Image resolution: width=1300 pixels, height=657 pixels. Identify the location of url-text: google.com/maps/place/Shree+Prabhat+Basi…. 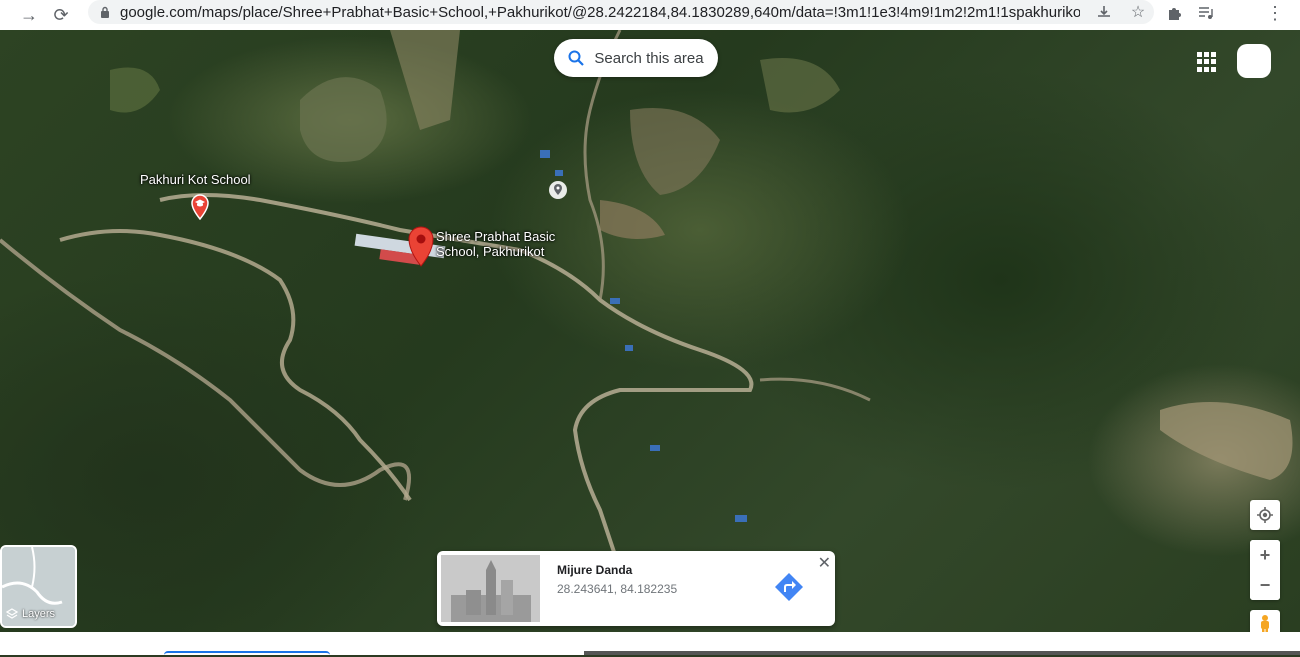
(600, 12).